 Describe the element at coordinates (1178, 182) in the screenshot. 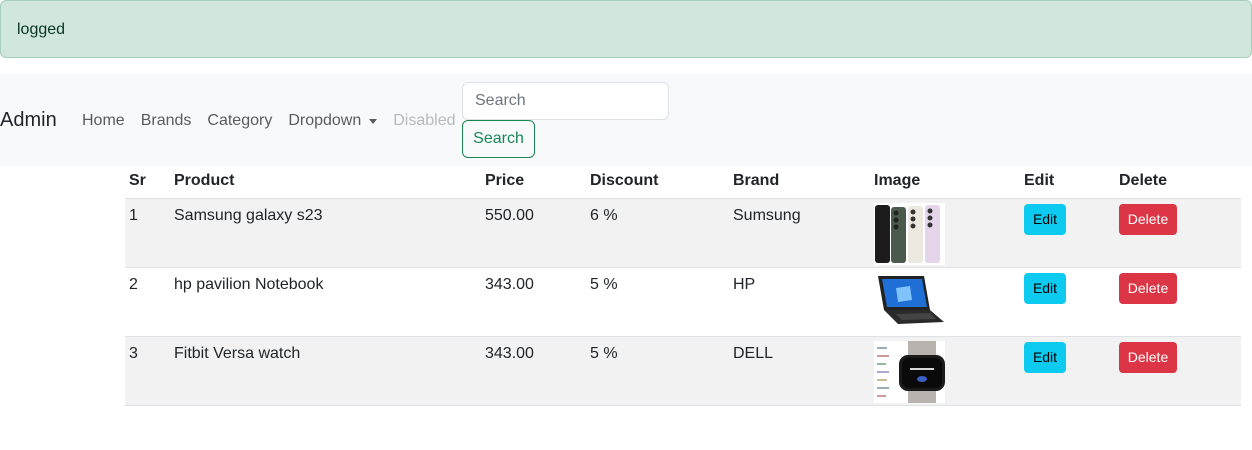

I see `header-delete: Delete` at that location.